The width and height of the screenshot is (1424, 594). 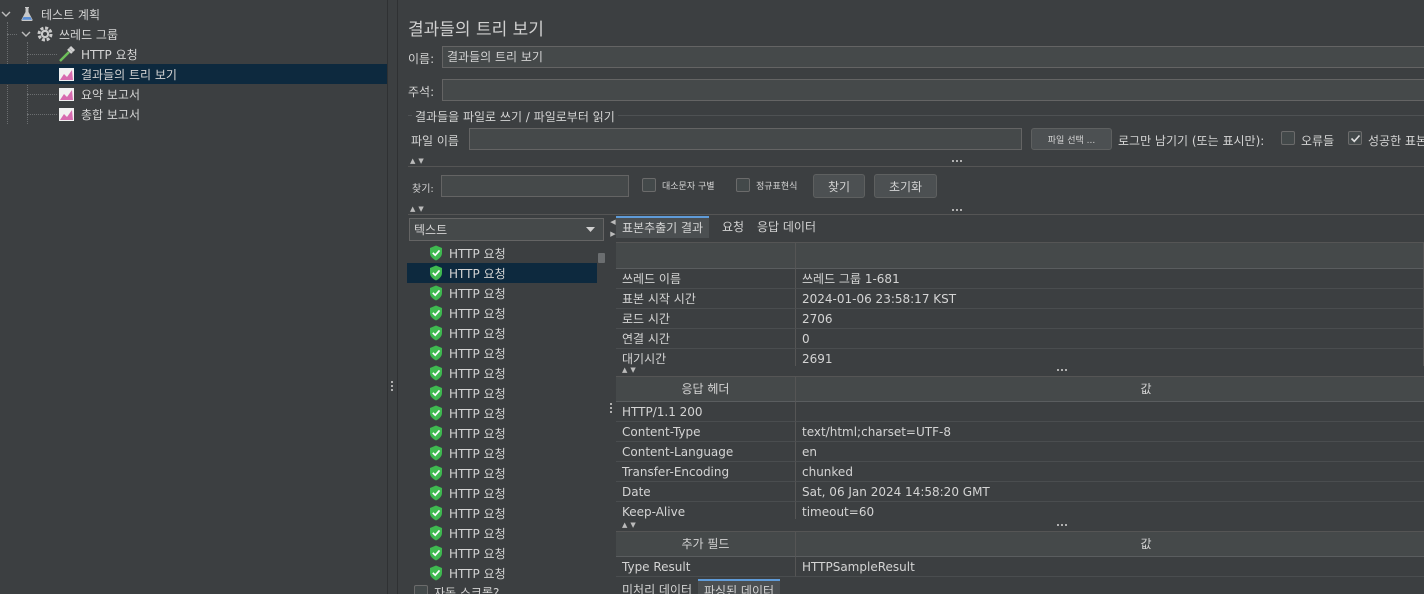 What do you see at coordinates (706, 432) in the screenshot?
I see `table-cell-key: Content-Type` at bounding box center [706, 432].